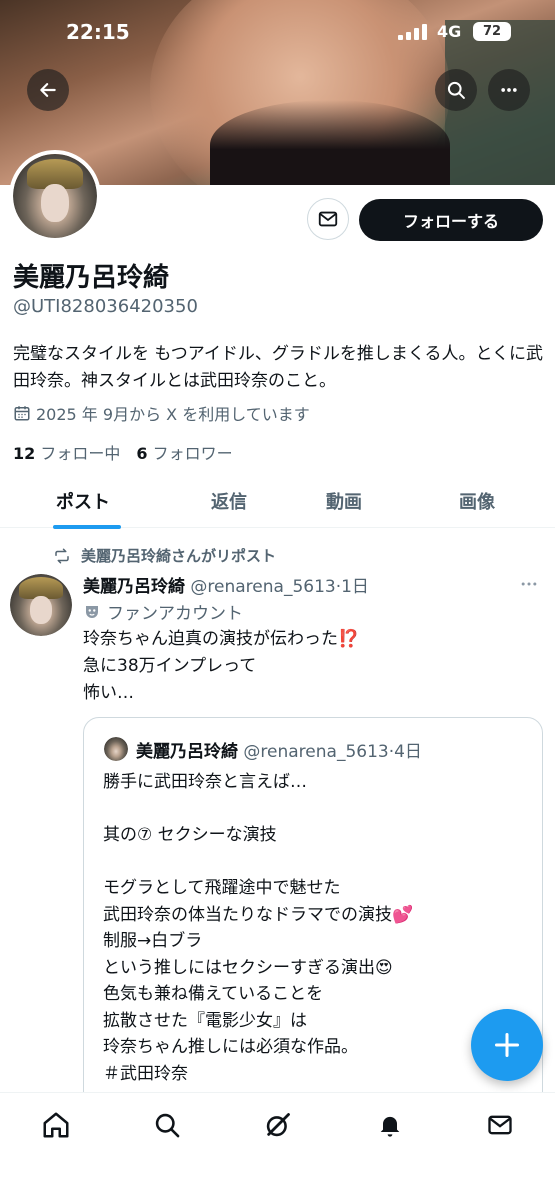 This screenshot has height=1200, width=555. I want to click on repost-icon, so click(62, 555).